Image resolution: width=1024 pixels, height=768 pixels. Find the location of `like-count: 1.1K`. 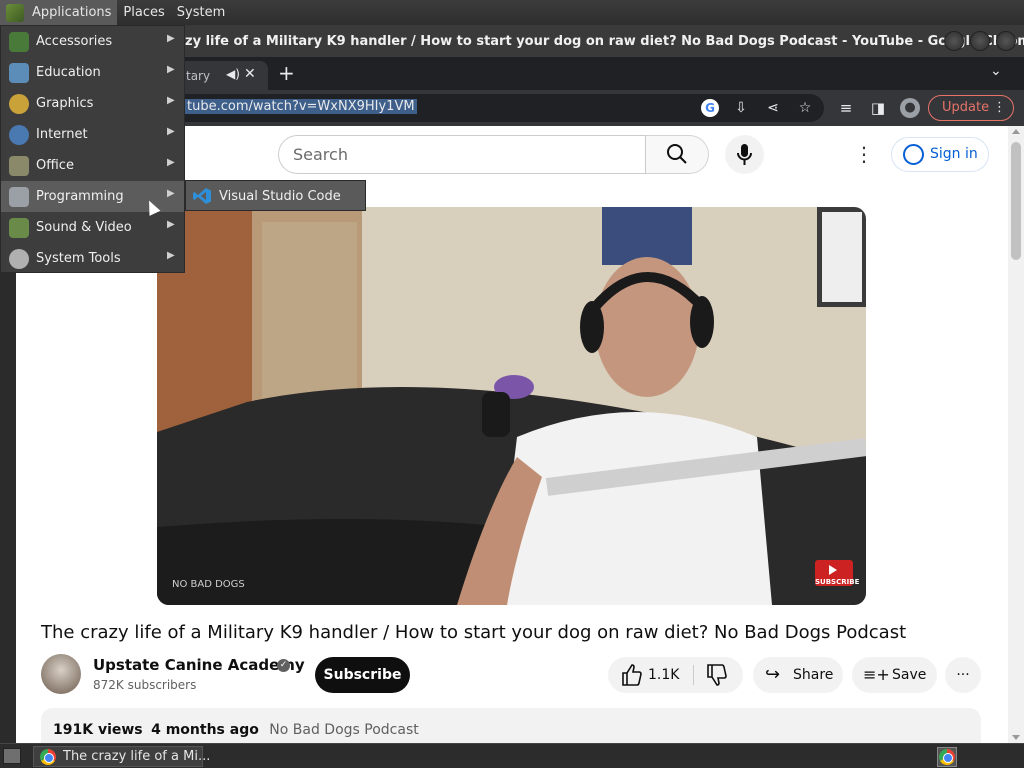

like-count: 1.1K is located at coordinates (664, 675).